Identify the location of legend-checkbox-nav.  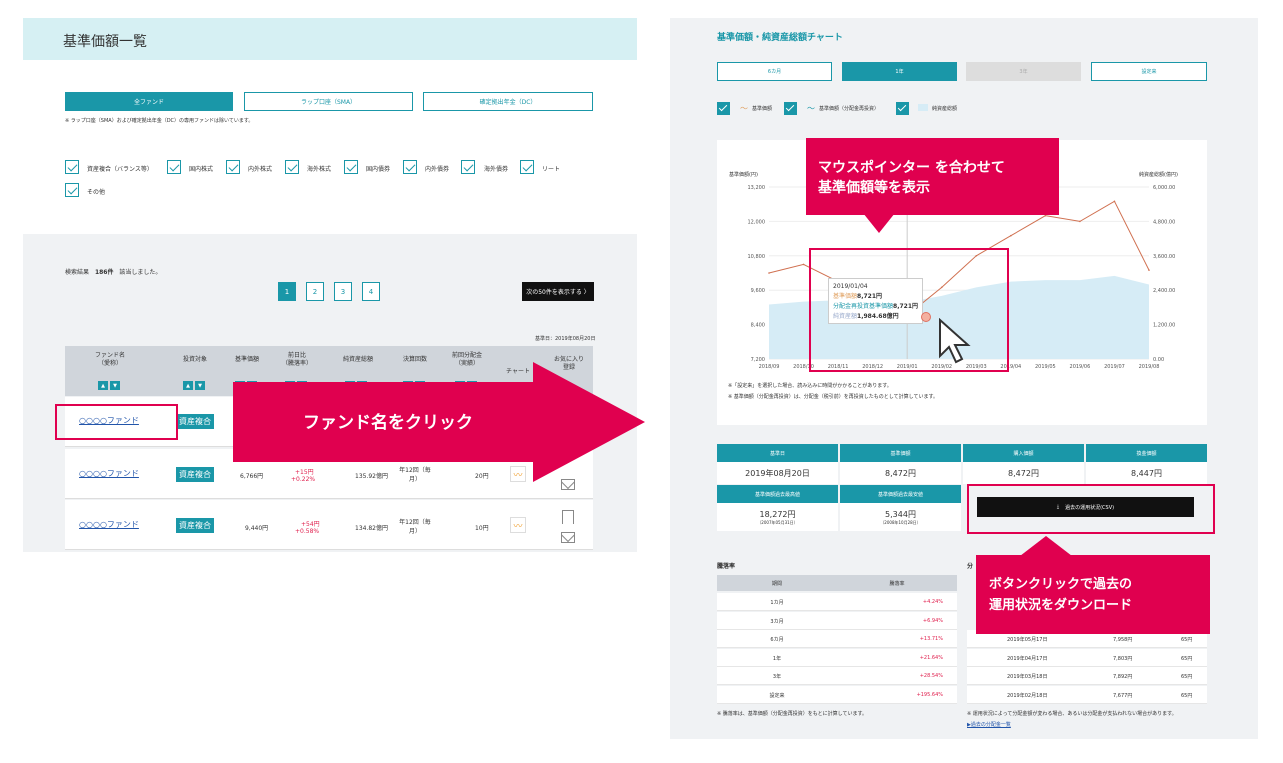
(723, 108).